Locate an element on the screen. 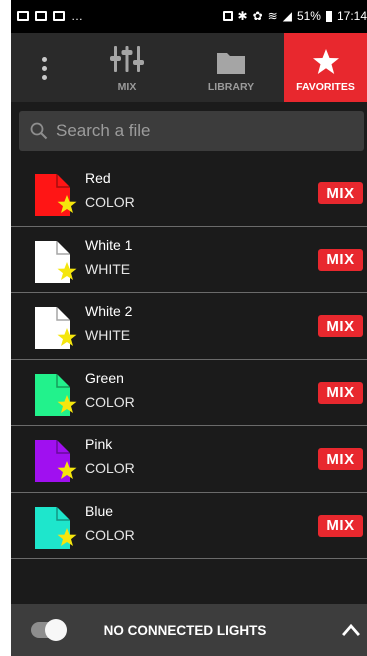 The image size is (367, 656). settings-icon: ✿ is located at coordinates (257, 16).